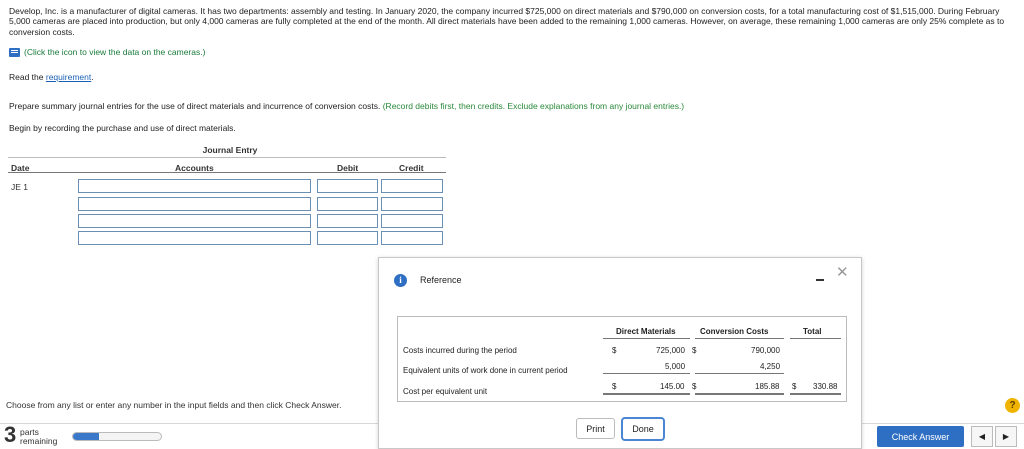 This screenshot has height=449, width=1024. What do you see at coordinates (20, 187) in the screenshot?
I see `journal-entry-label: JE 1` at bounding box center [20, 187].